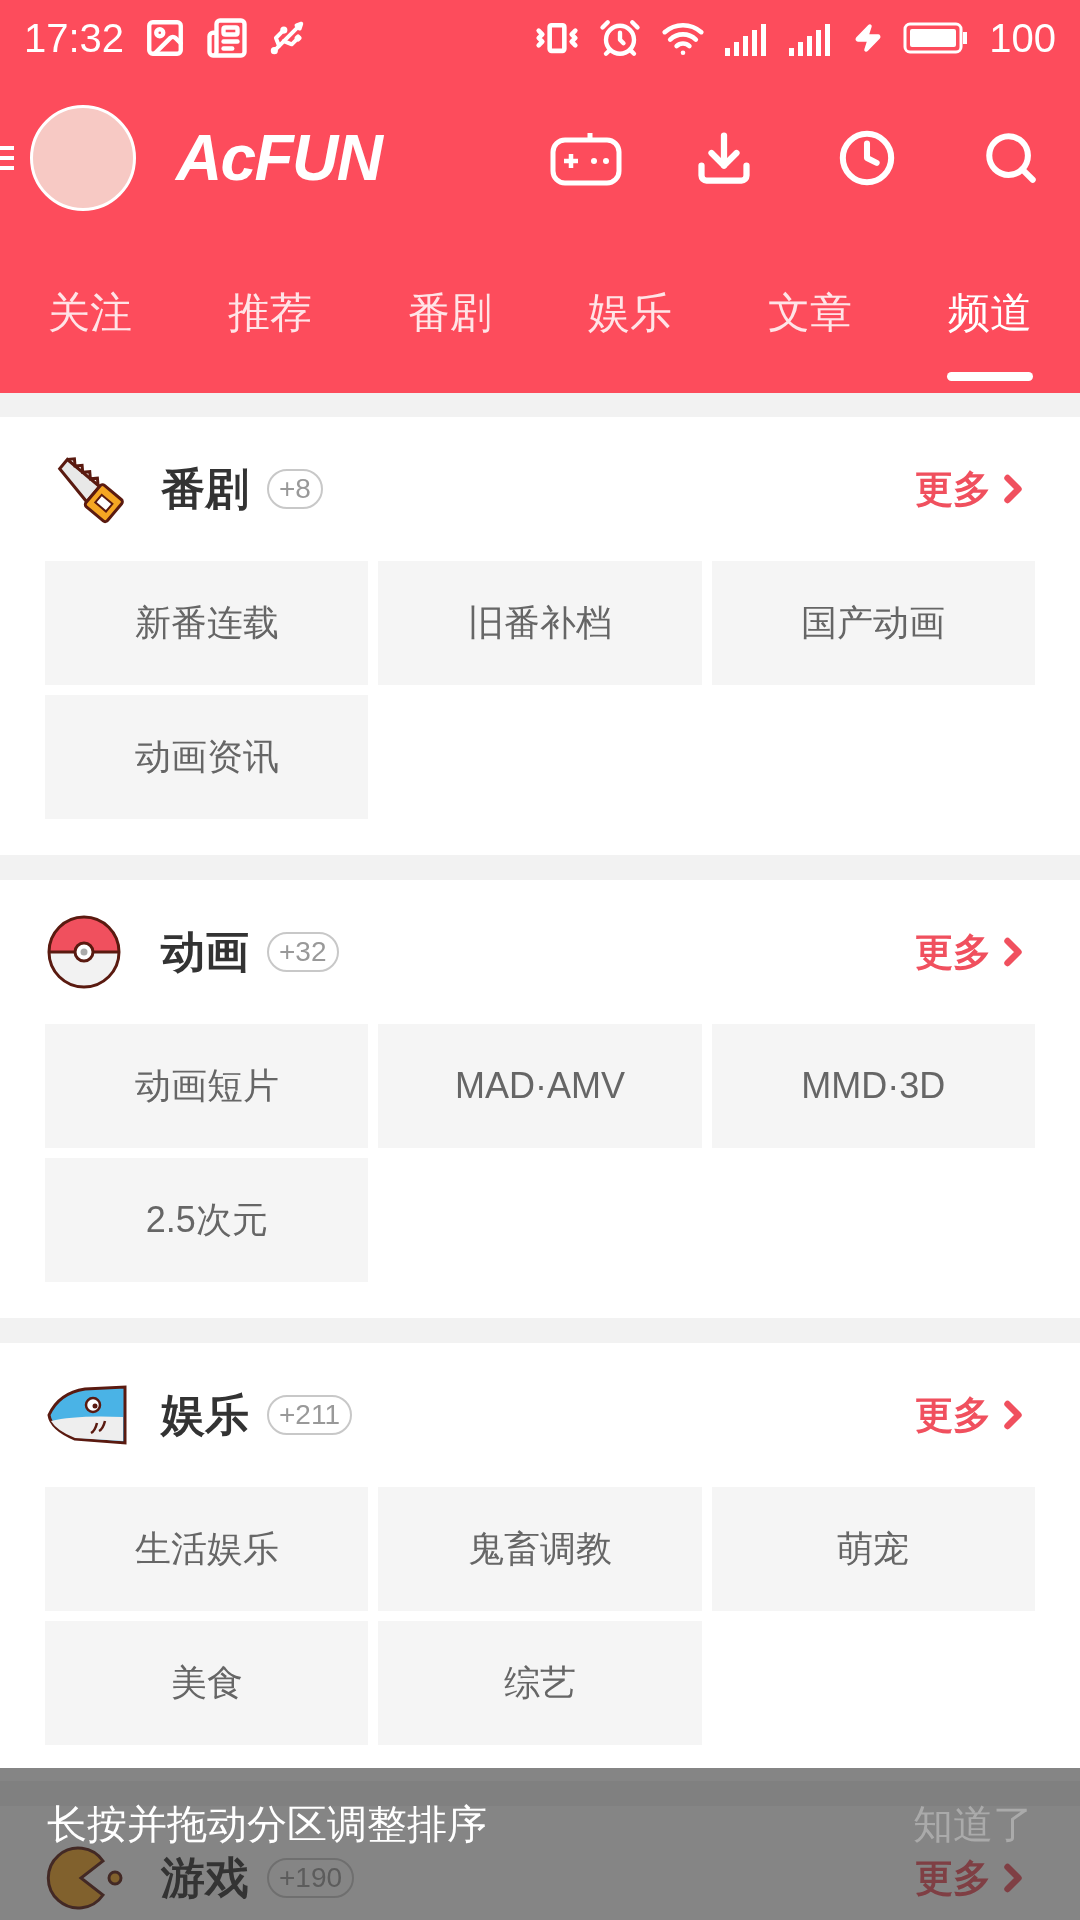 This screenshot has height=1920, width=1080. What do you see at coordinates (873, 1086) in the screenshot?
I see `subchannel-tile: MMD·3D` at bounding box center [873, 1086].